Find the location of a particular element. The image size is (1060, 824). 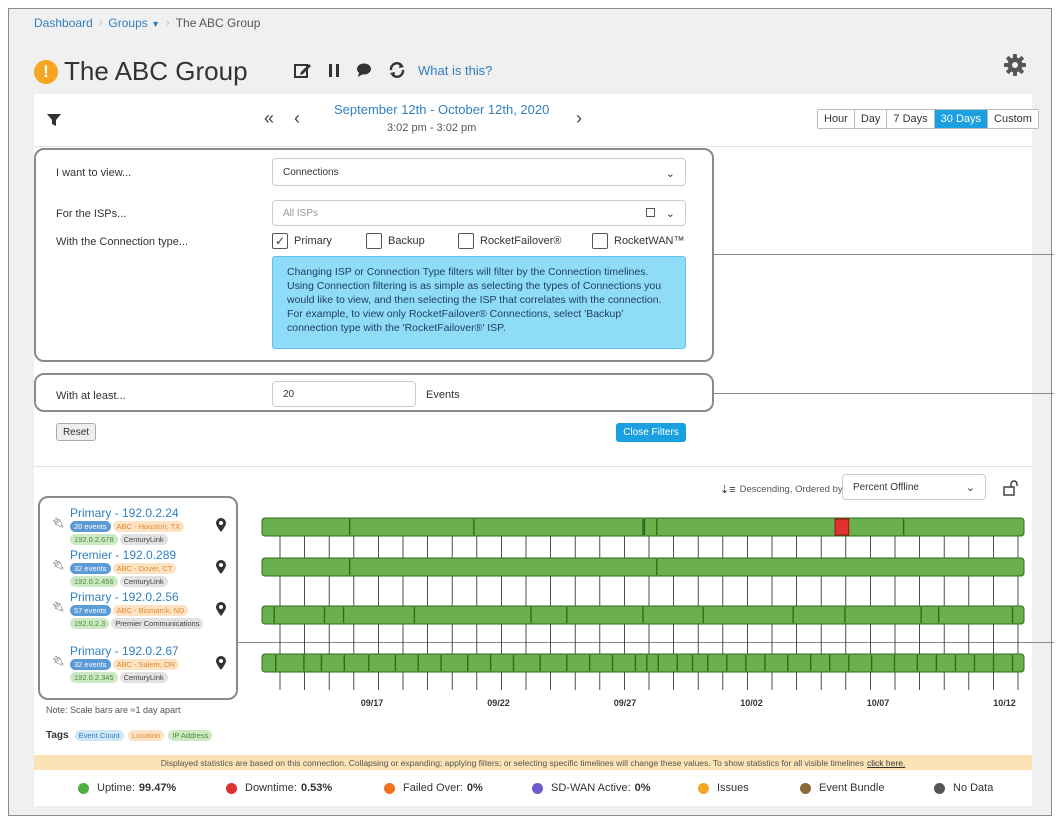

events-input: 20 is located at coordinates (344, 394).